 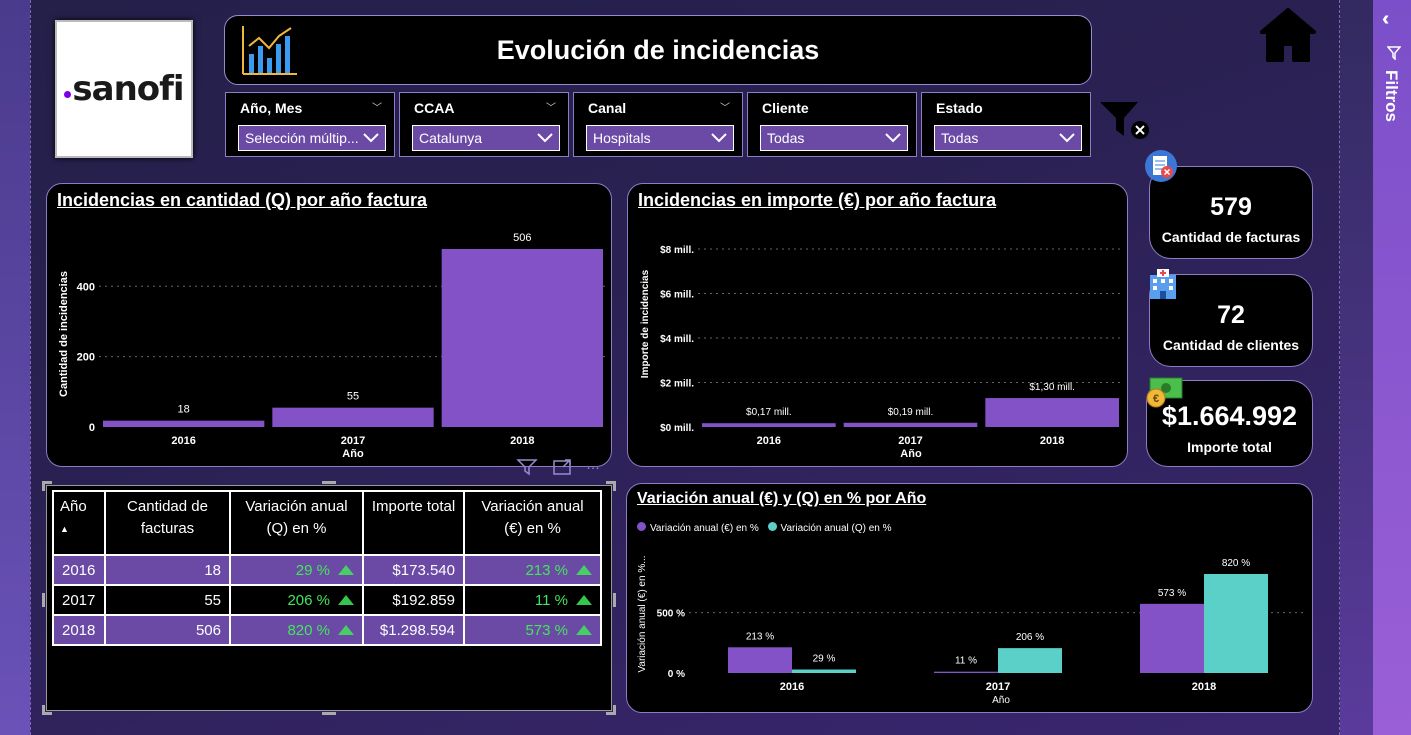 What do you see at coordinates (1392, 367) in the screenshot?
I see `filters-pane: ‹‹ Filtros` at bounding box center [1392, 367].